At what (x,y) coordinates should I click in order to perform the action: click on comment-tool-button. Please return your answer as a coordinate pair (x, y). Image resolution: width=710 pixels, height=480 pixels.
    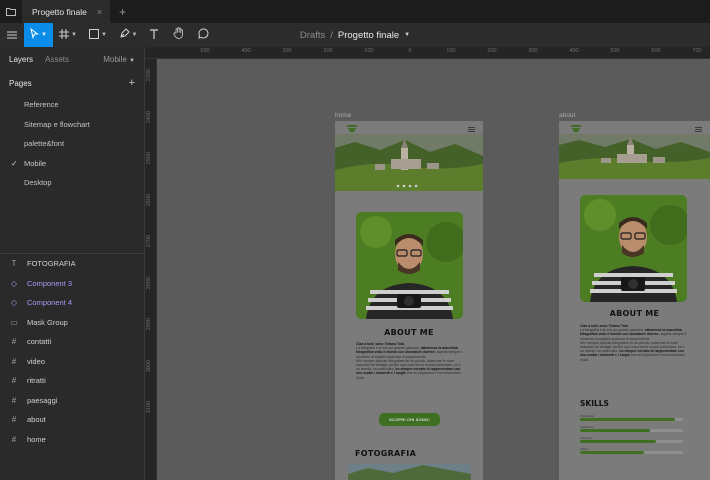
    Looking at the image, I should click on (203, 35).